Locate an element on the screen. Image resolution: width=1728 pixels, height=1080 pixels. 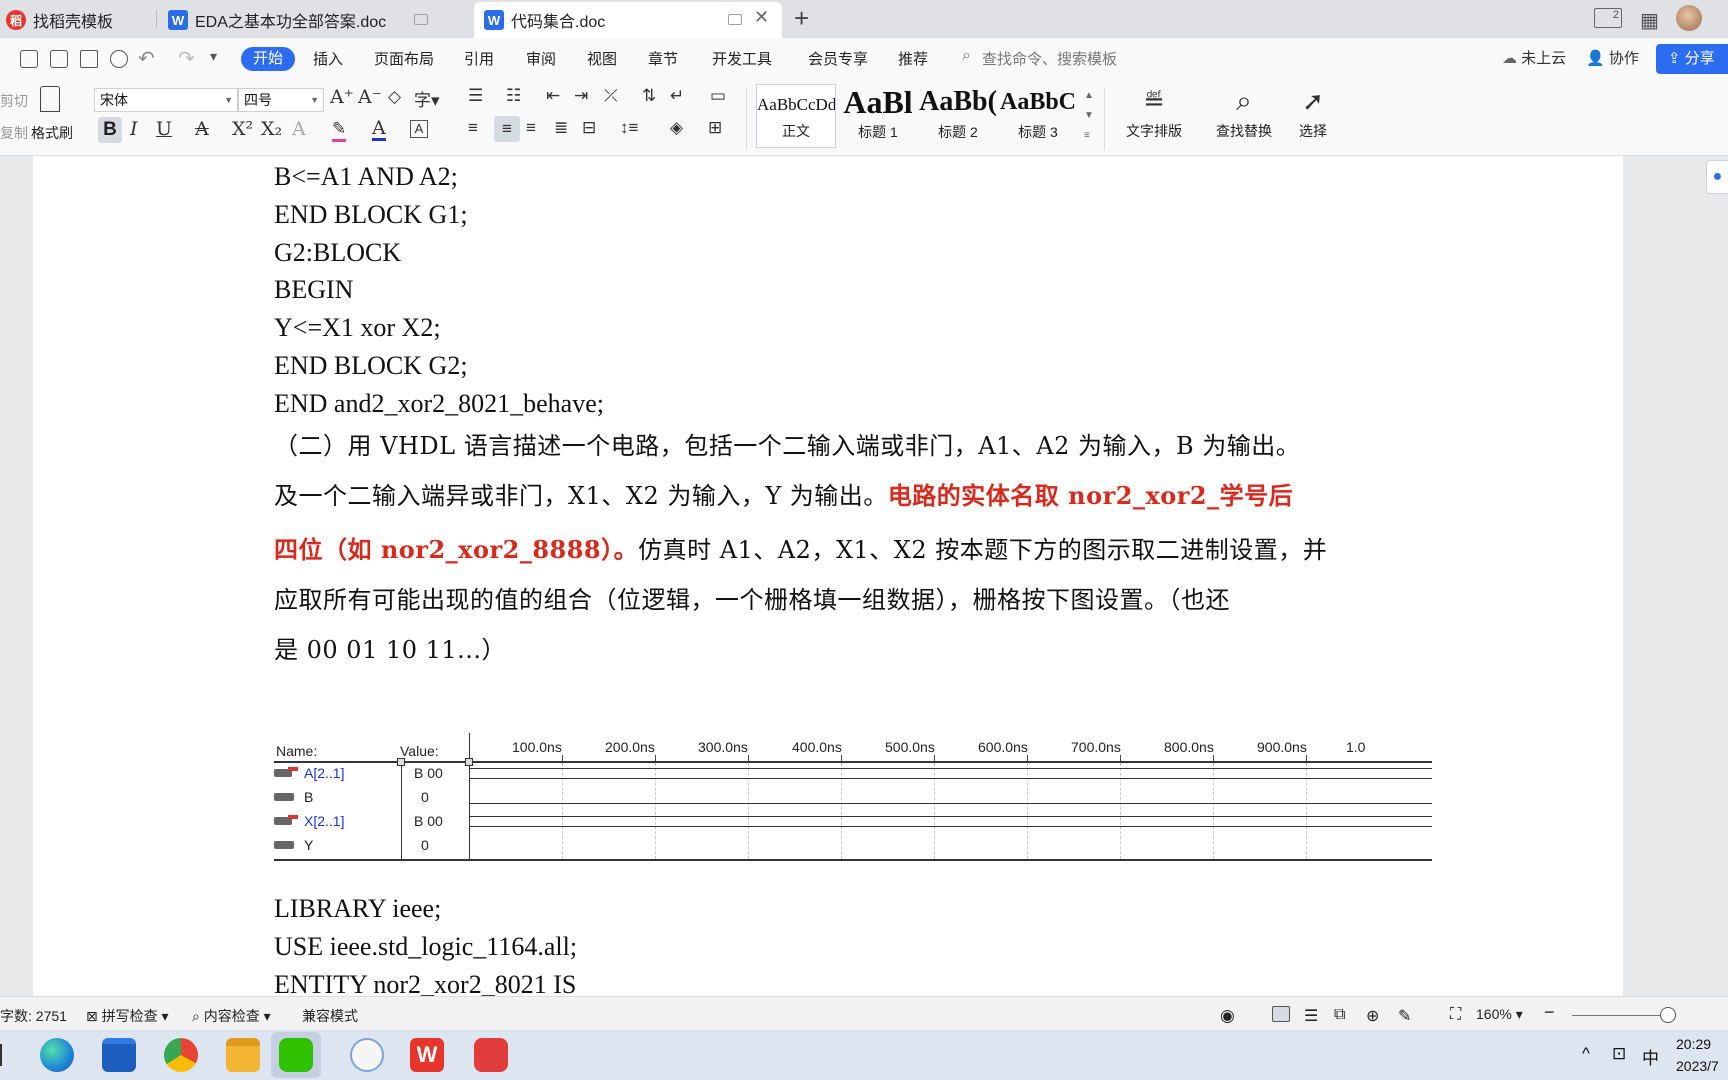
select-button: ➚ 选择 is located at coordinates (1313, 112).